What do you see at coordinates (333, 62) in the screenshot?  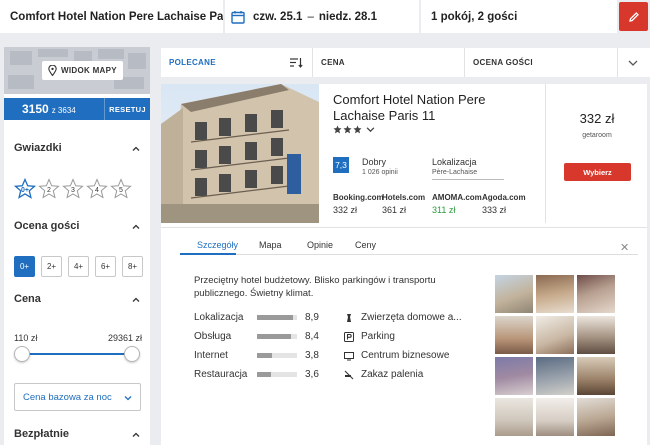 I see `sort-price: CENA` at bounding box center [333, 62].